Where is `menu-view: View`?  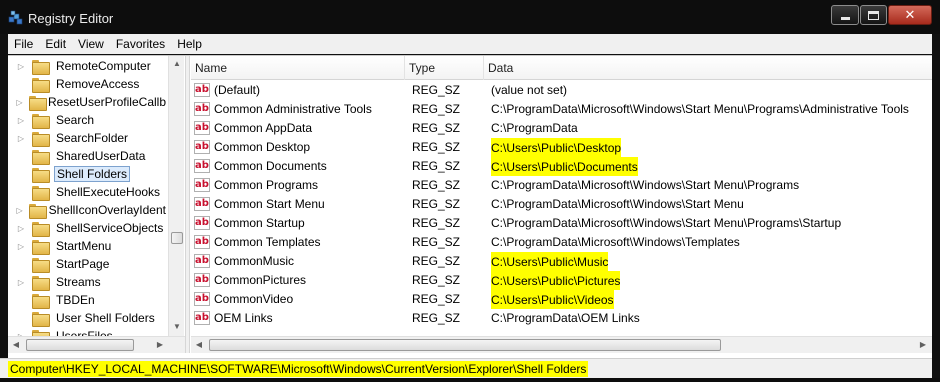 menu-view: View is located at coordinates (91, 44).